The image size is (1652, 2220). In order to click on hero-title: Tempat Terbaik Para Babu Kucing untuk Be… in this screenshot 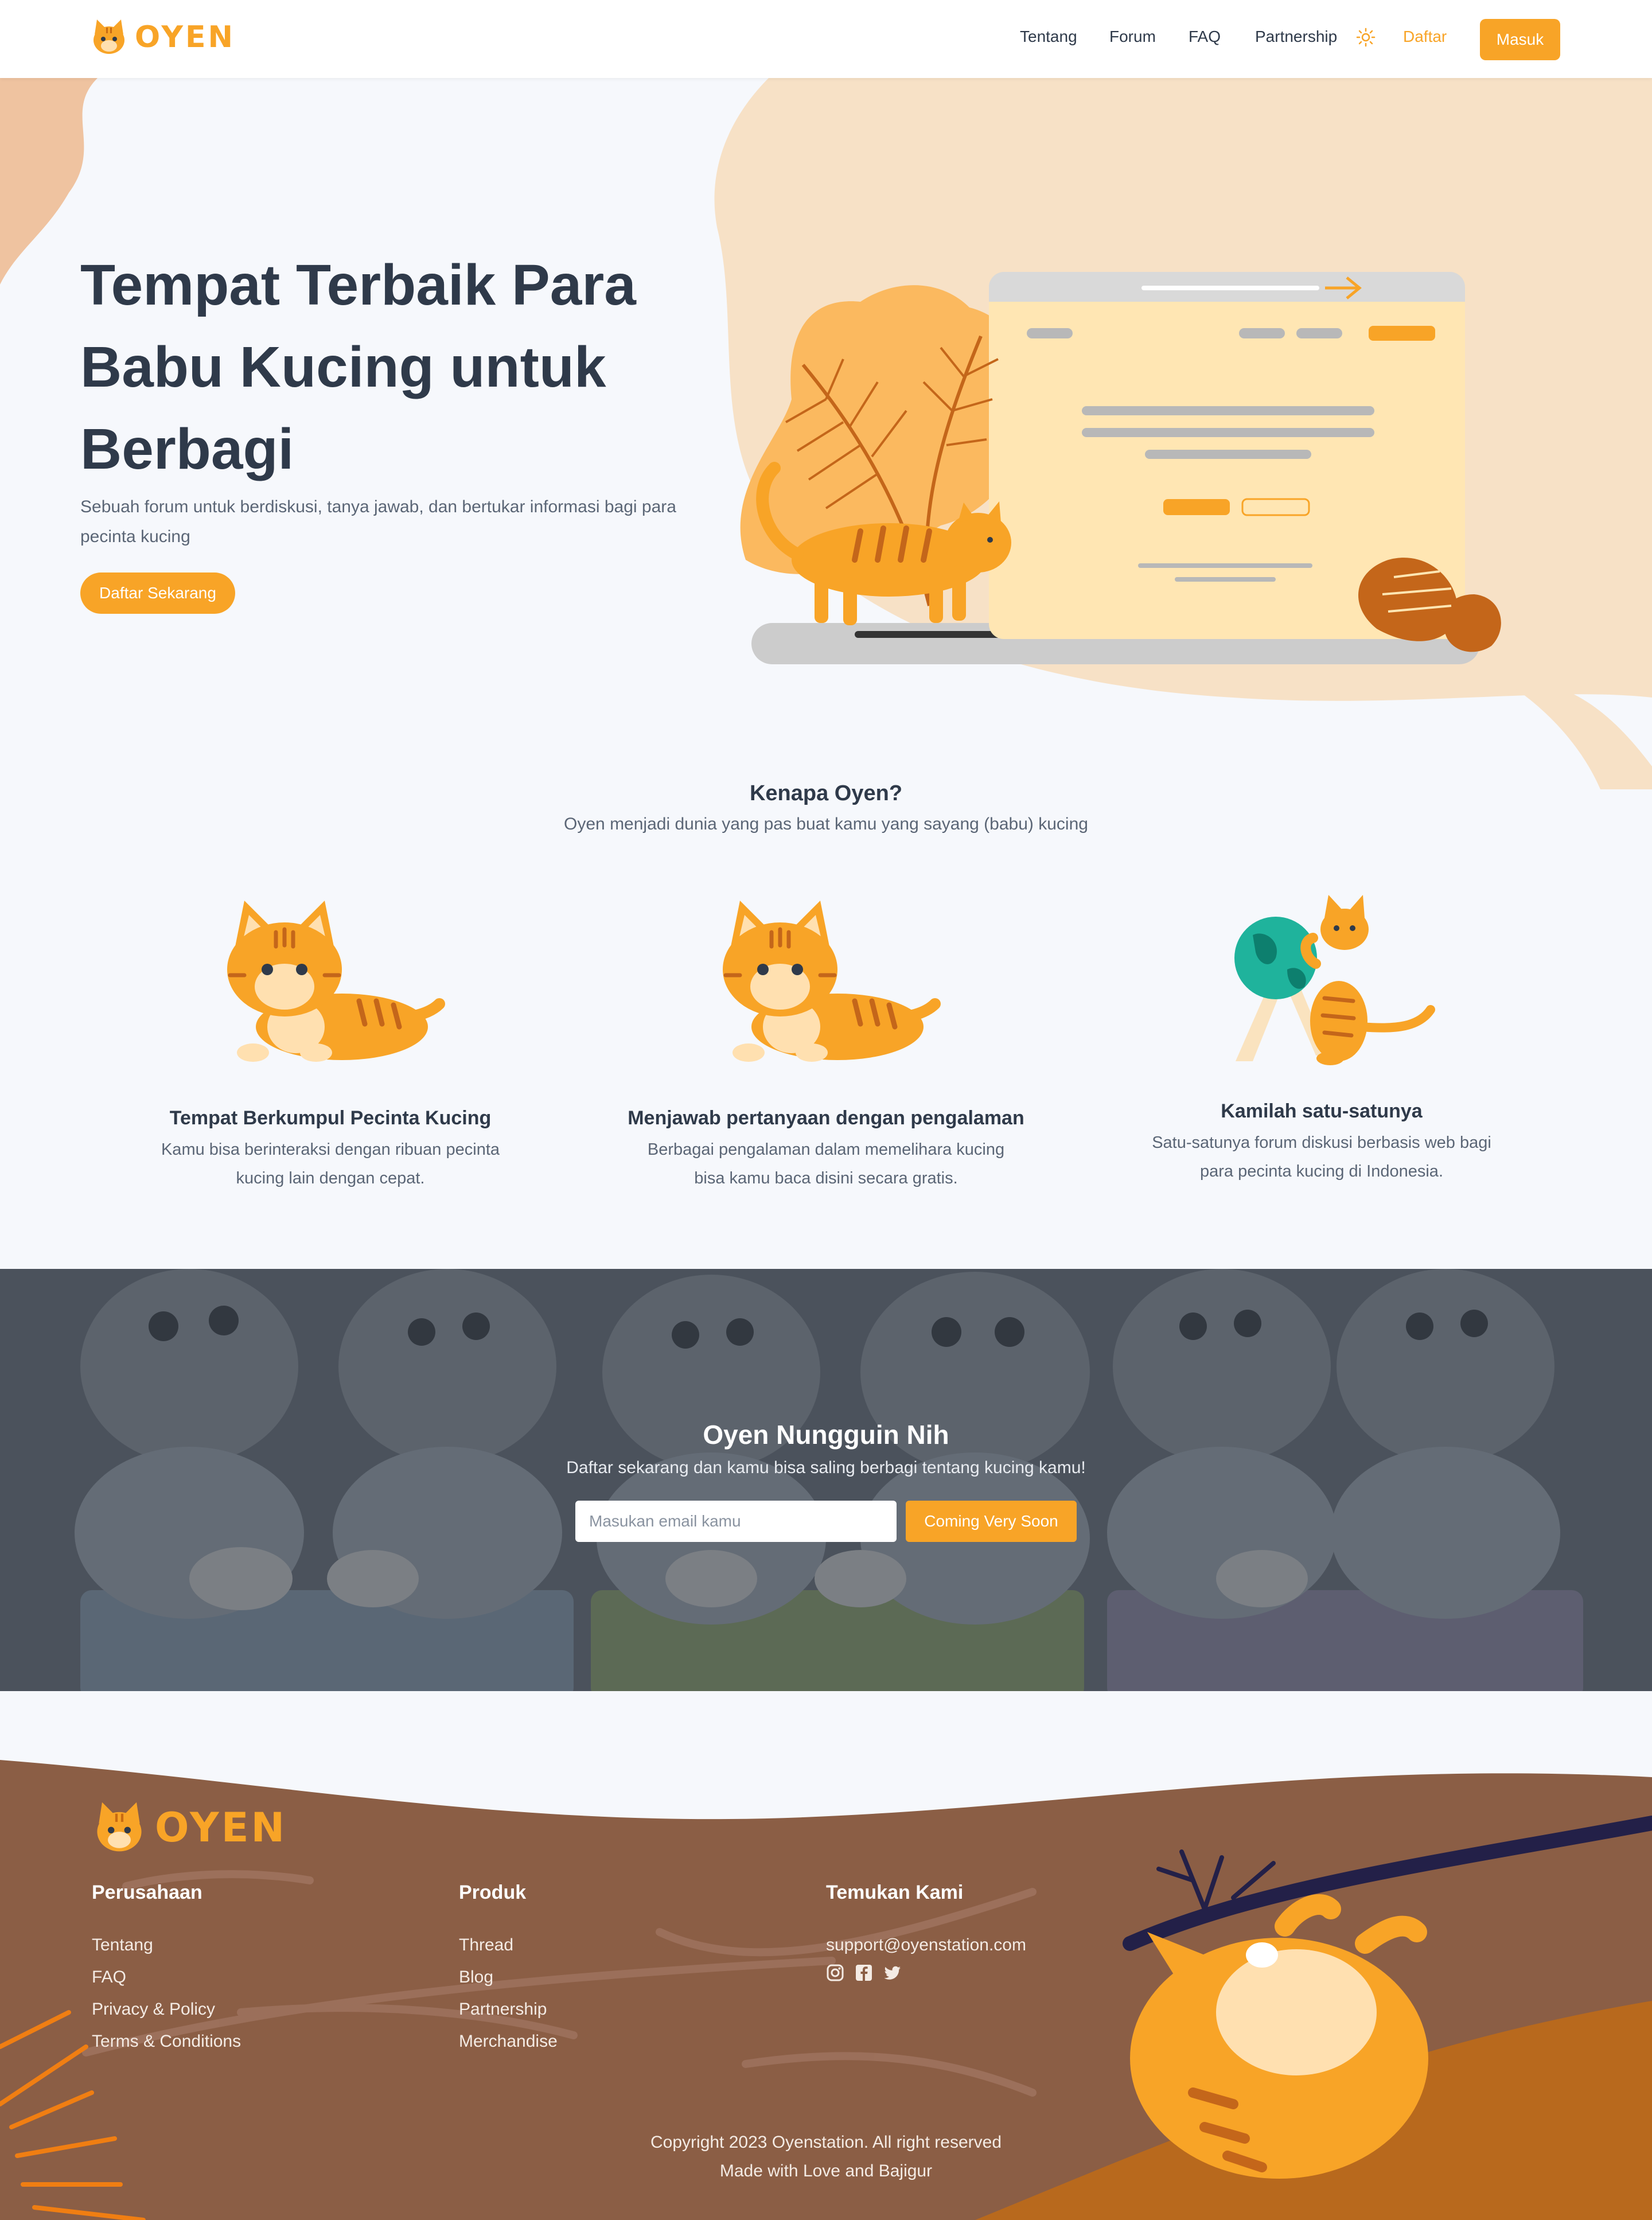, I will do `click(358, 367)`.